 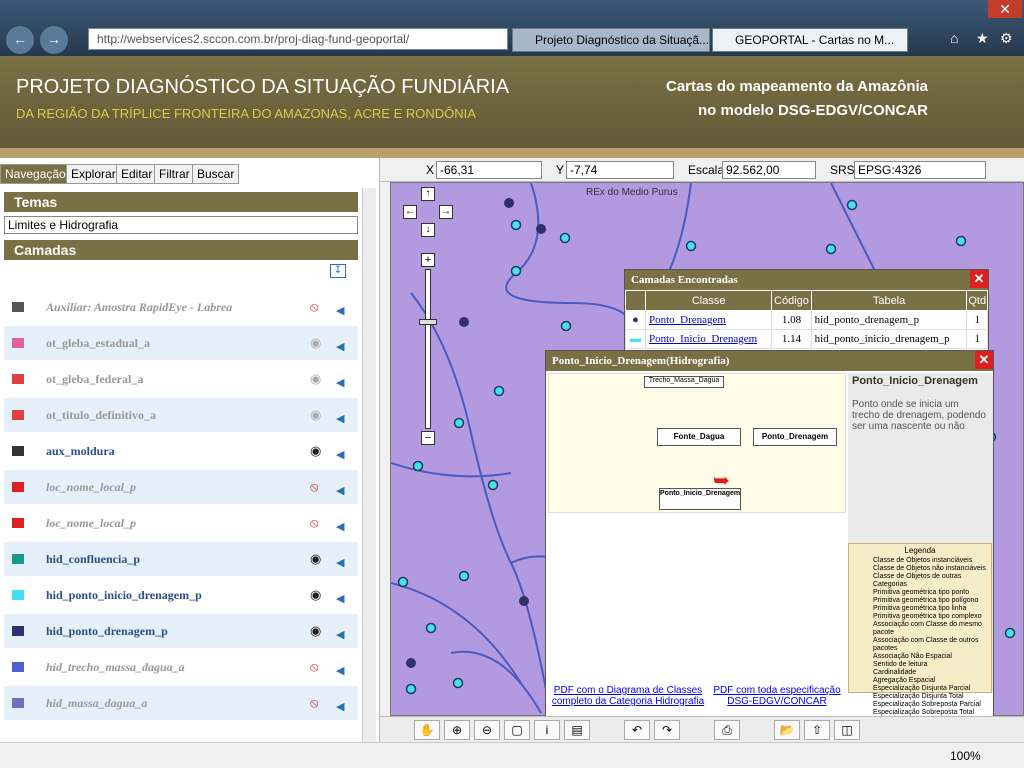 I want to click on layer-name: hid_ponto_drenagem_p, so click(x=107, y=631).